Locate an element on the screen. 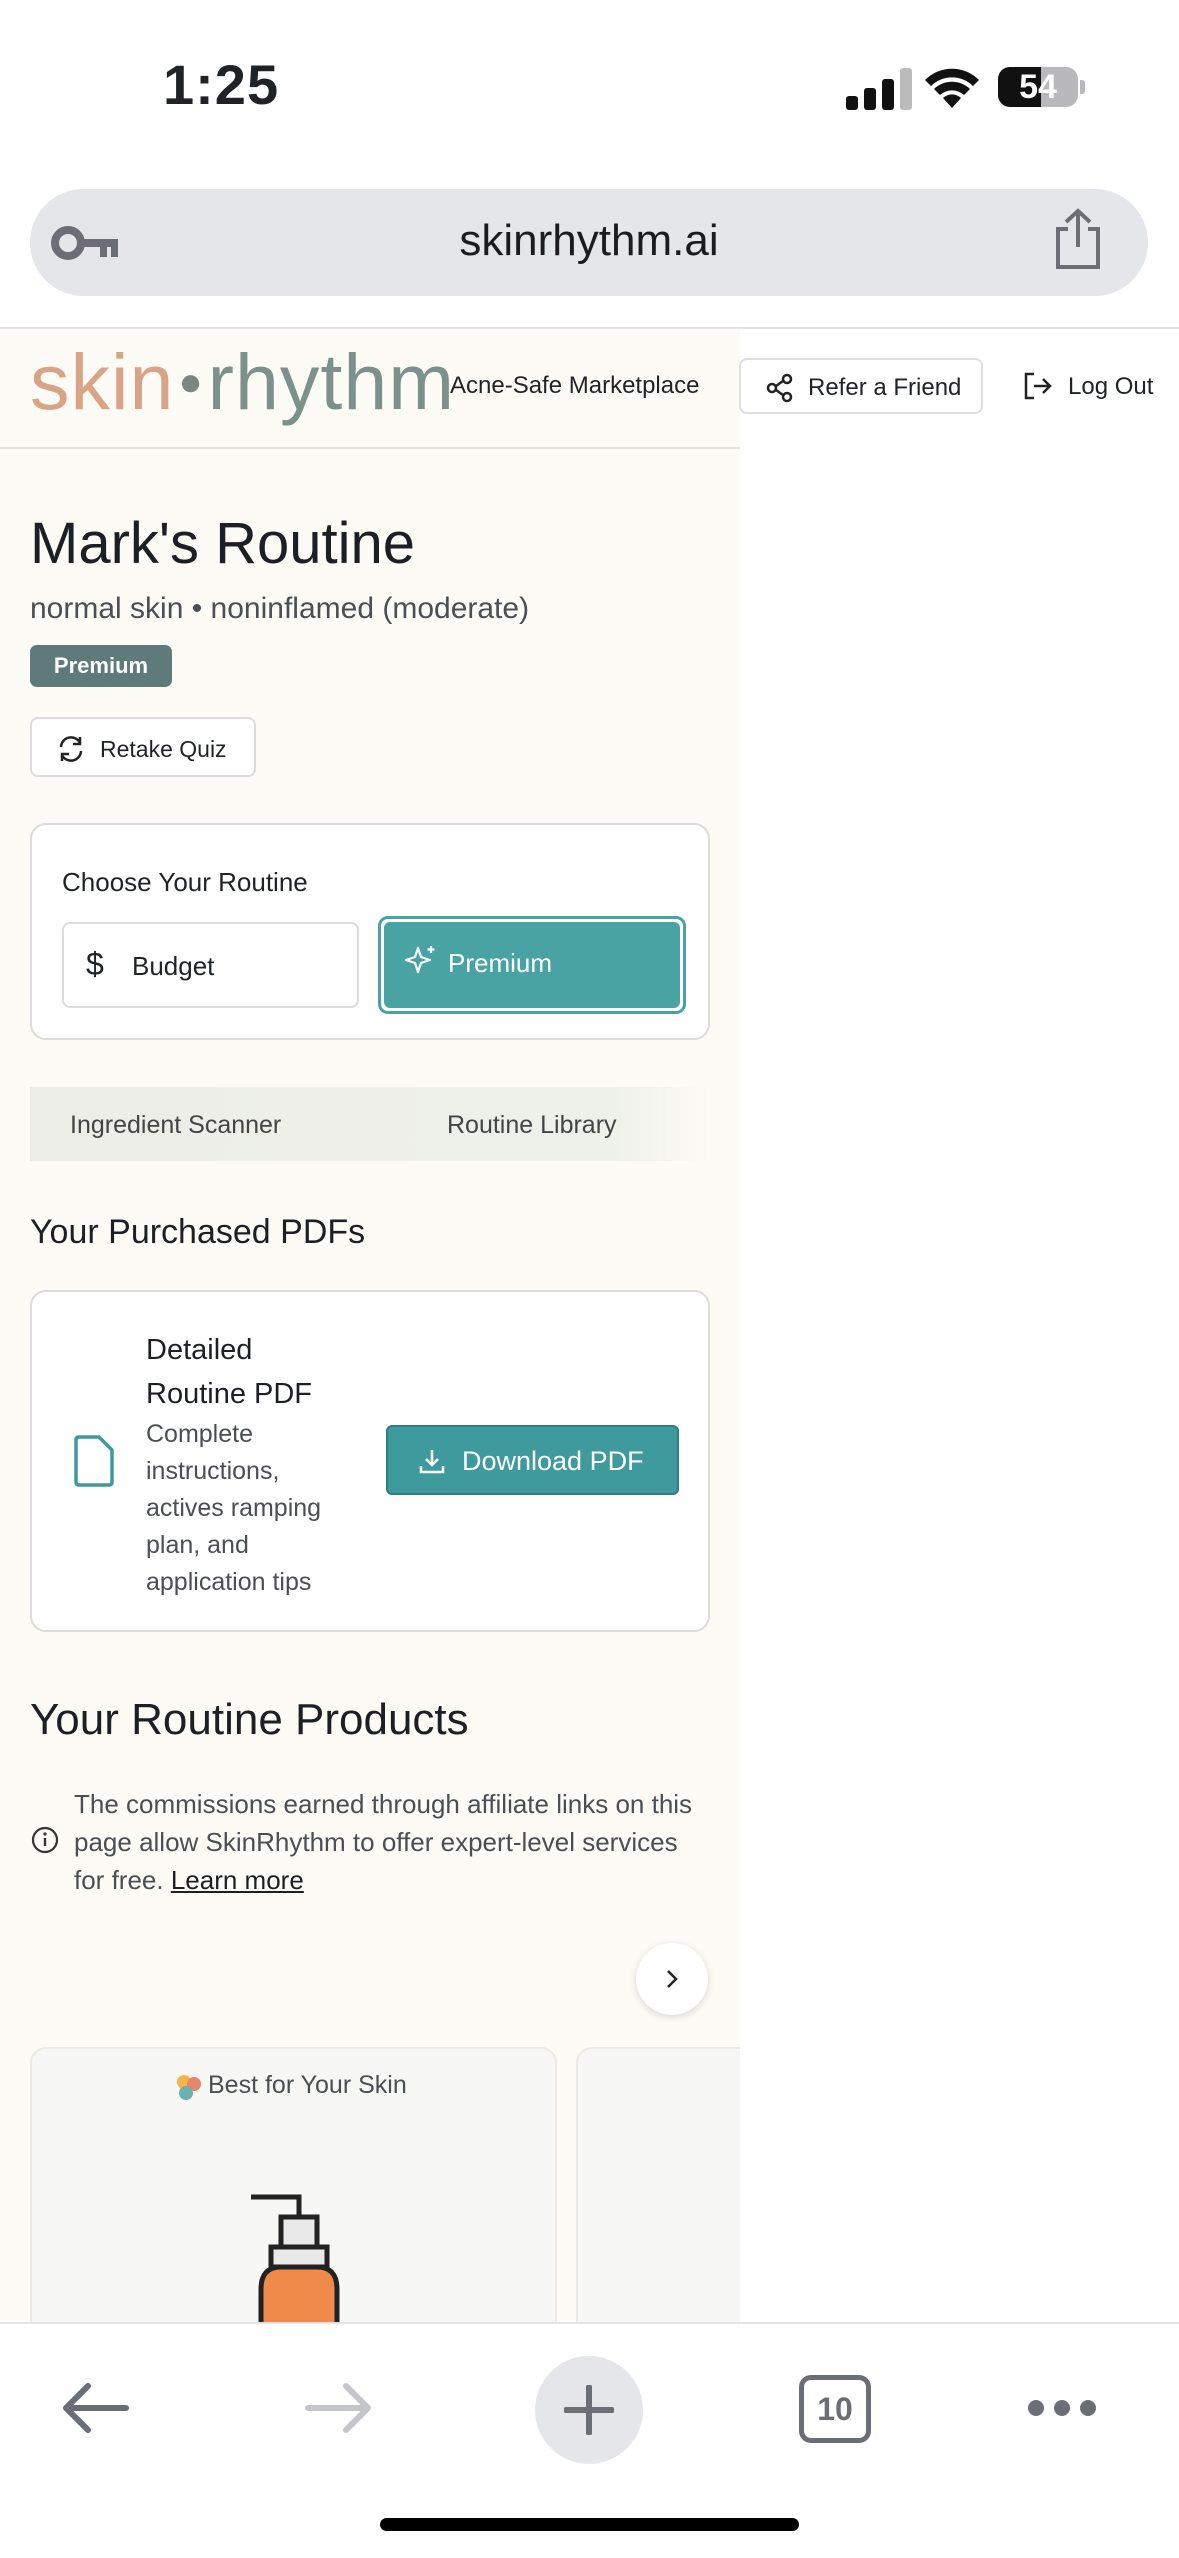  color-dots-icon is located at coordinates (189, 2087).